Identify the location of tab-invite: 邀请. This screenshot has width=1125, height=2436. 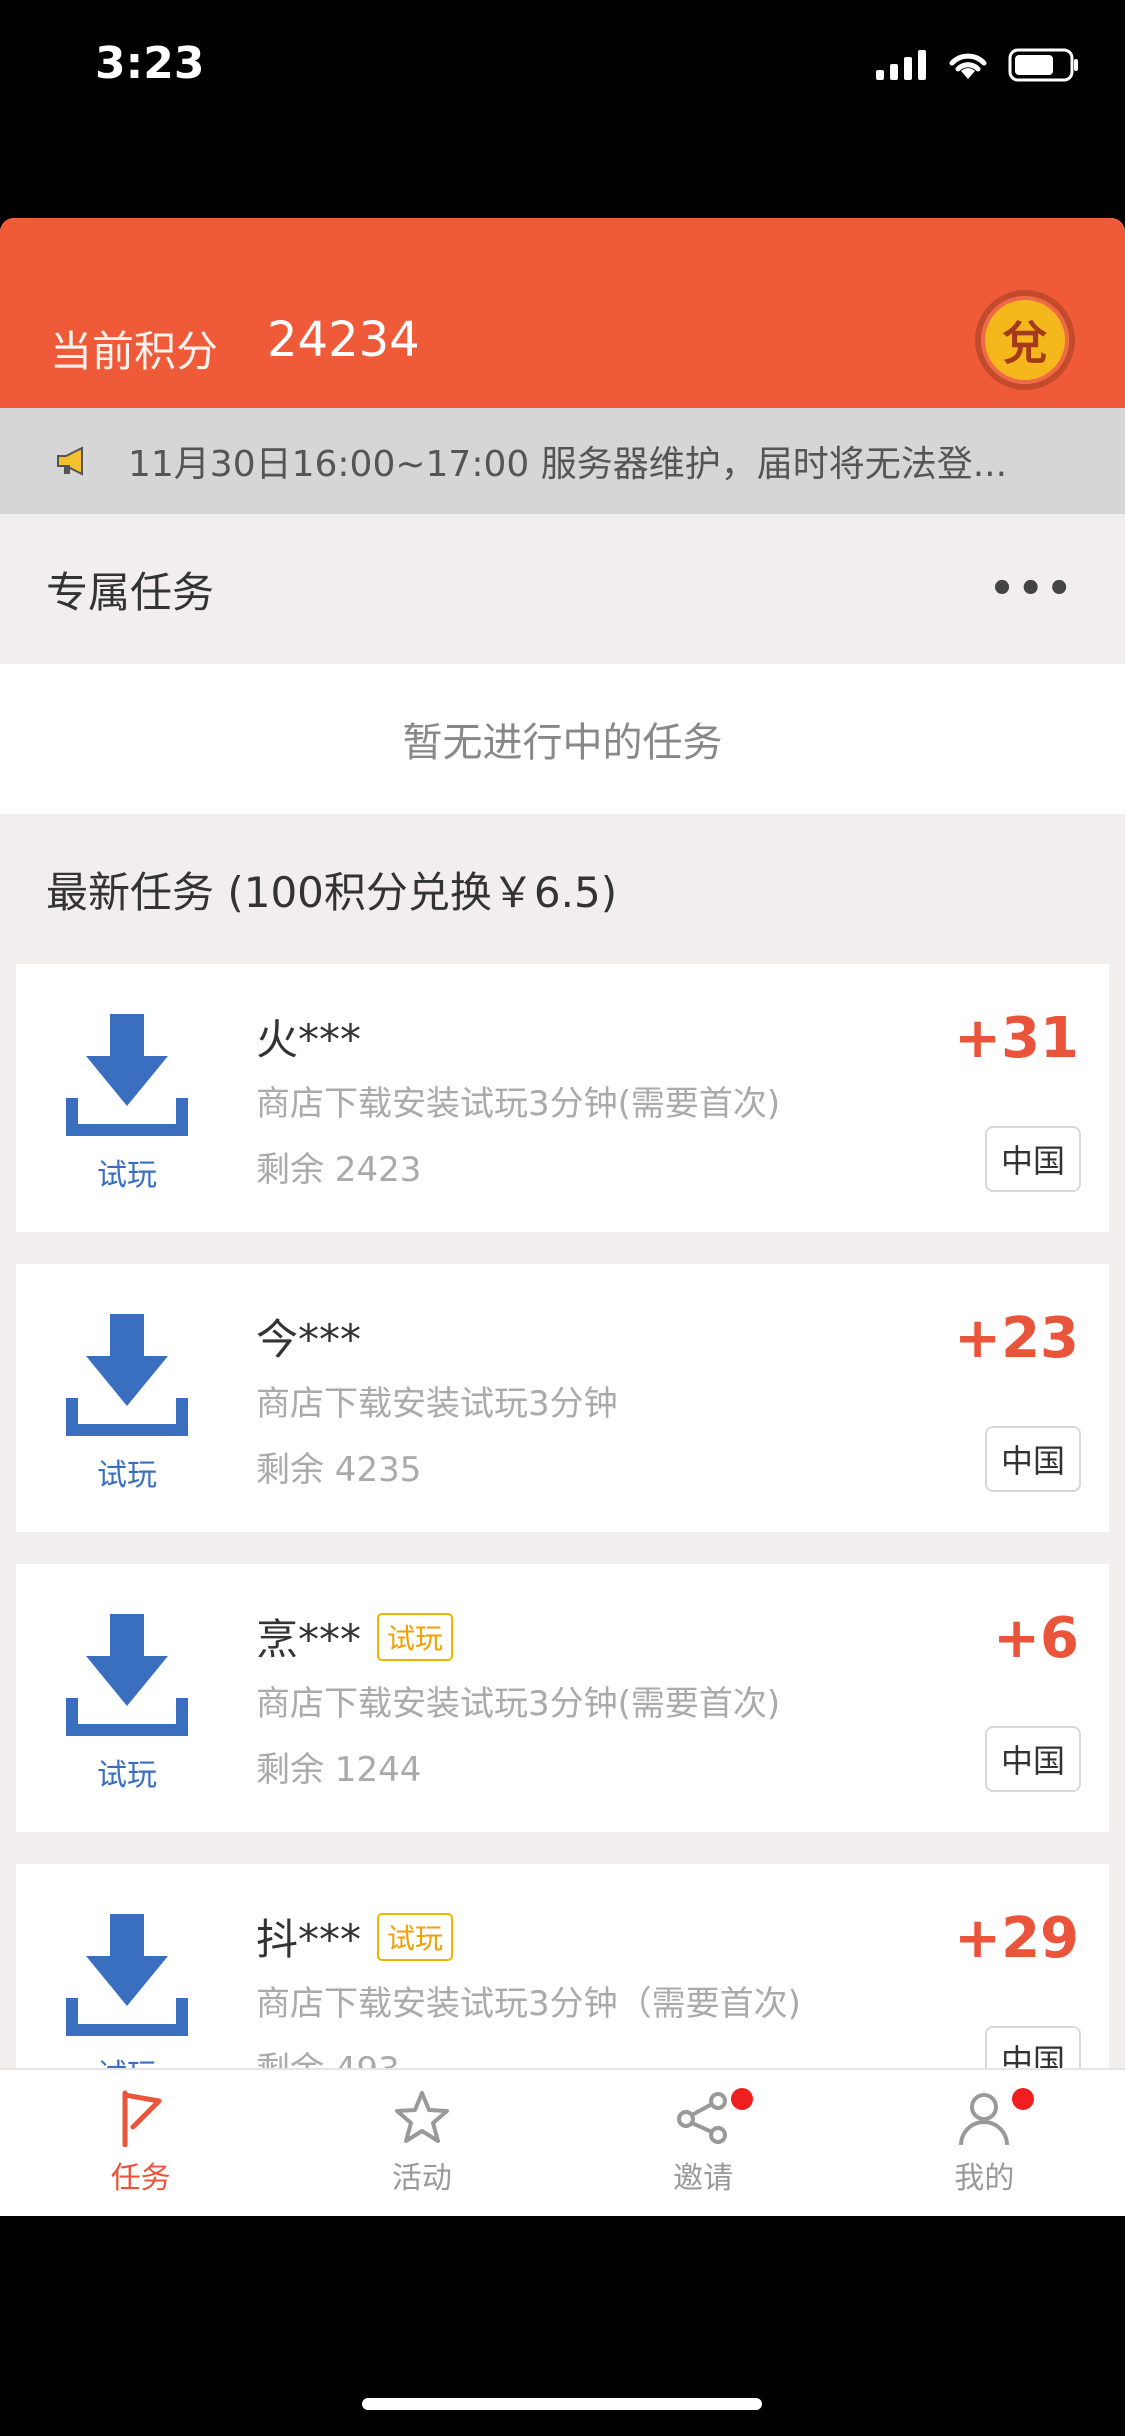
(703, 2143).